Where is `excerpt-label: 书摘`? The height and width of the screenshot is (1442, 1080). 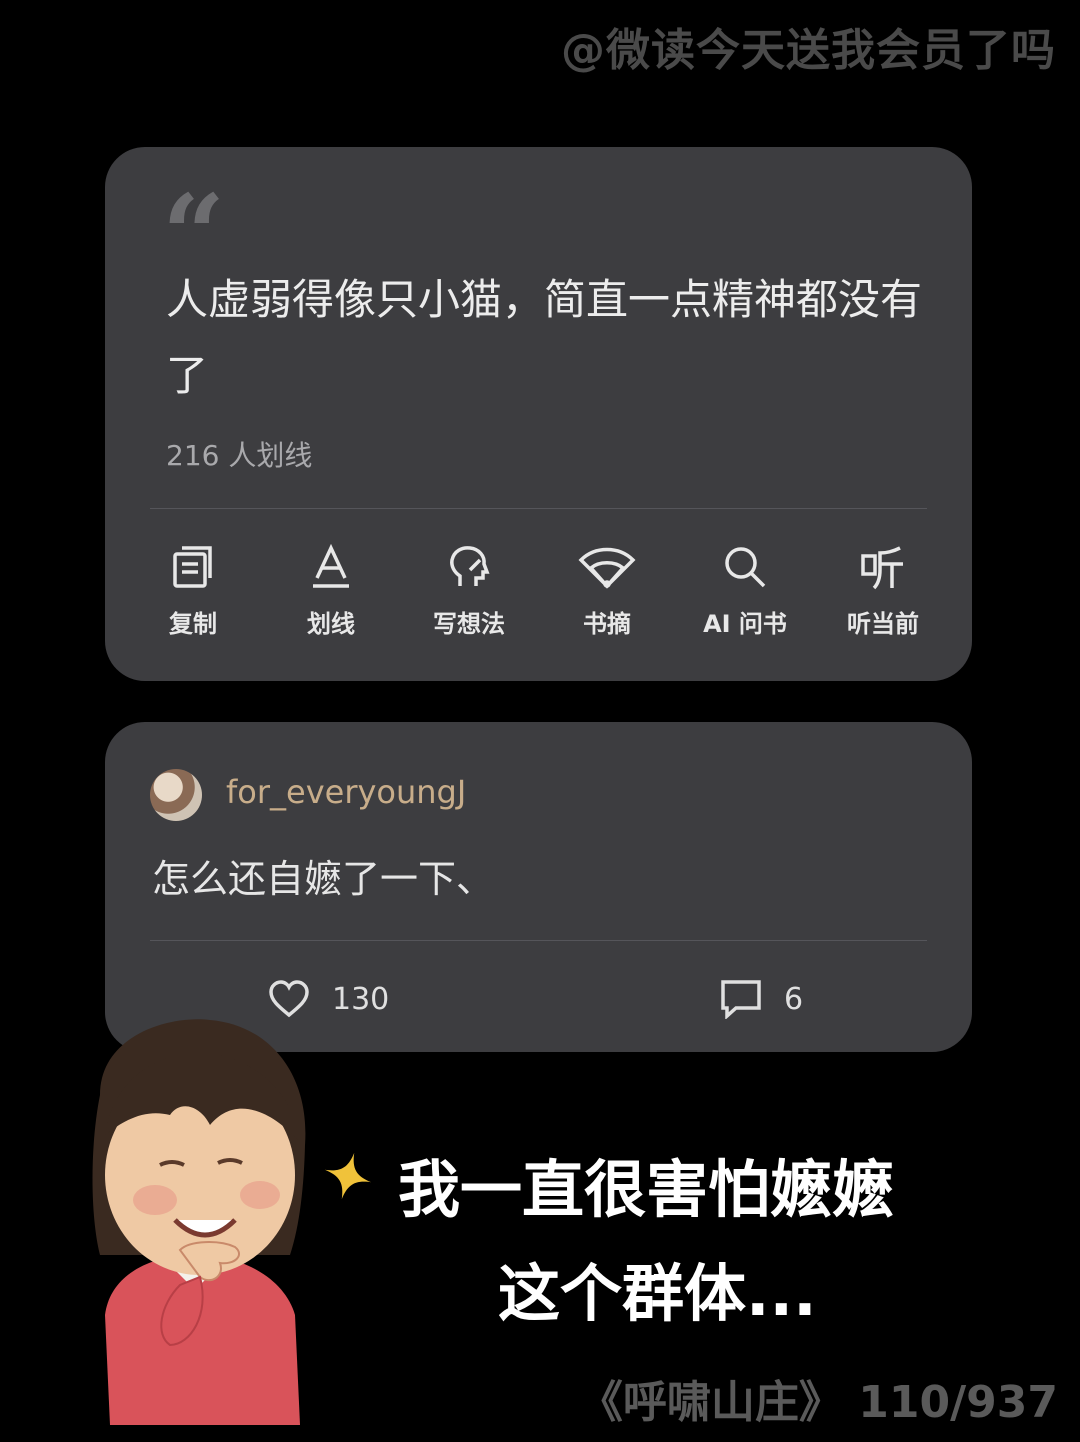
excerpt-label: 书摘 is located at coordinates (607, 624).